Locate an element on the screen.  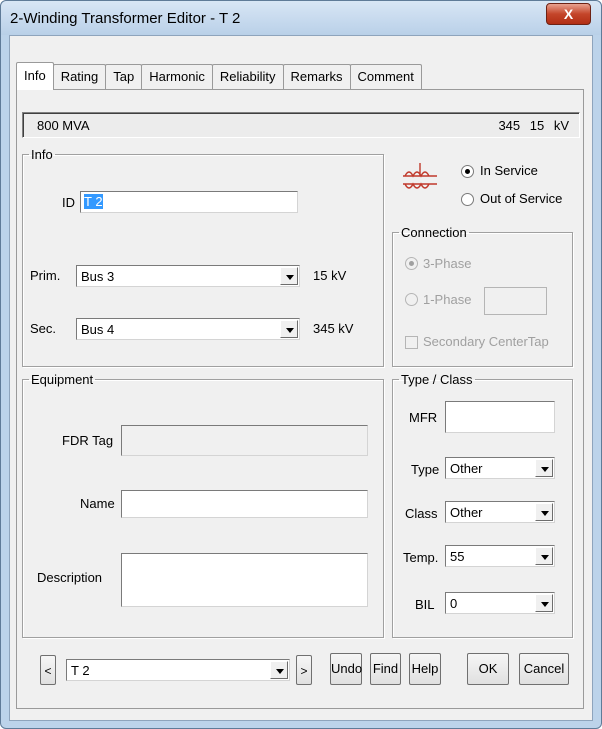
ok-button: OK is located at coordinates (488, 669).